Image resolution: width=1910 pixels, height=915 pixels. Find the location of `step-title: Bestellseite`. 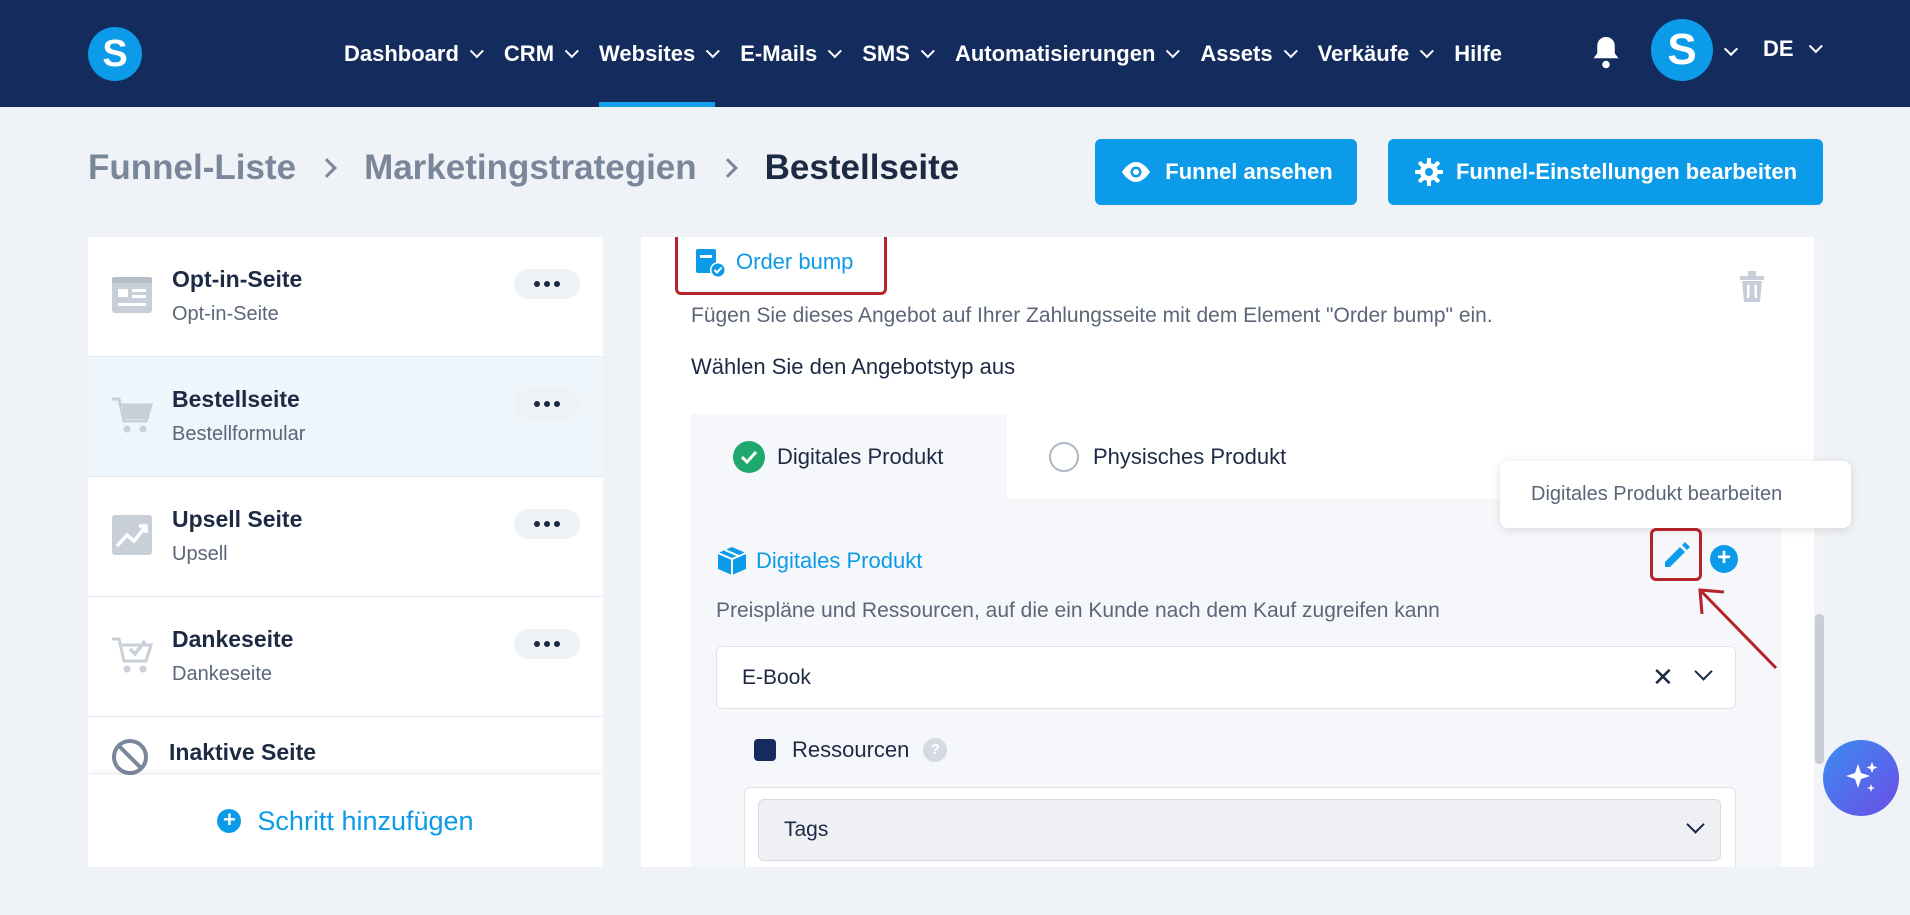

step-title: Bestellseite is located at coordinates (236, 399).